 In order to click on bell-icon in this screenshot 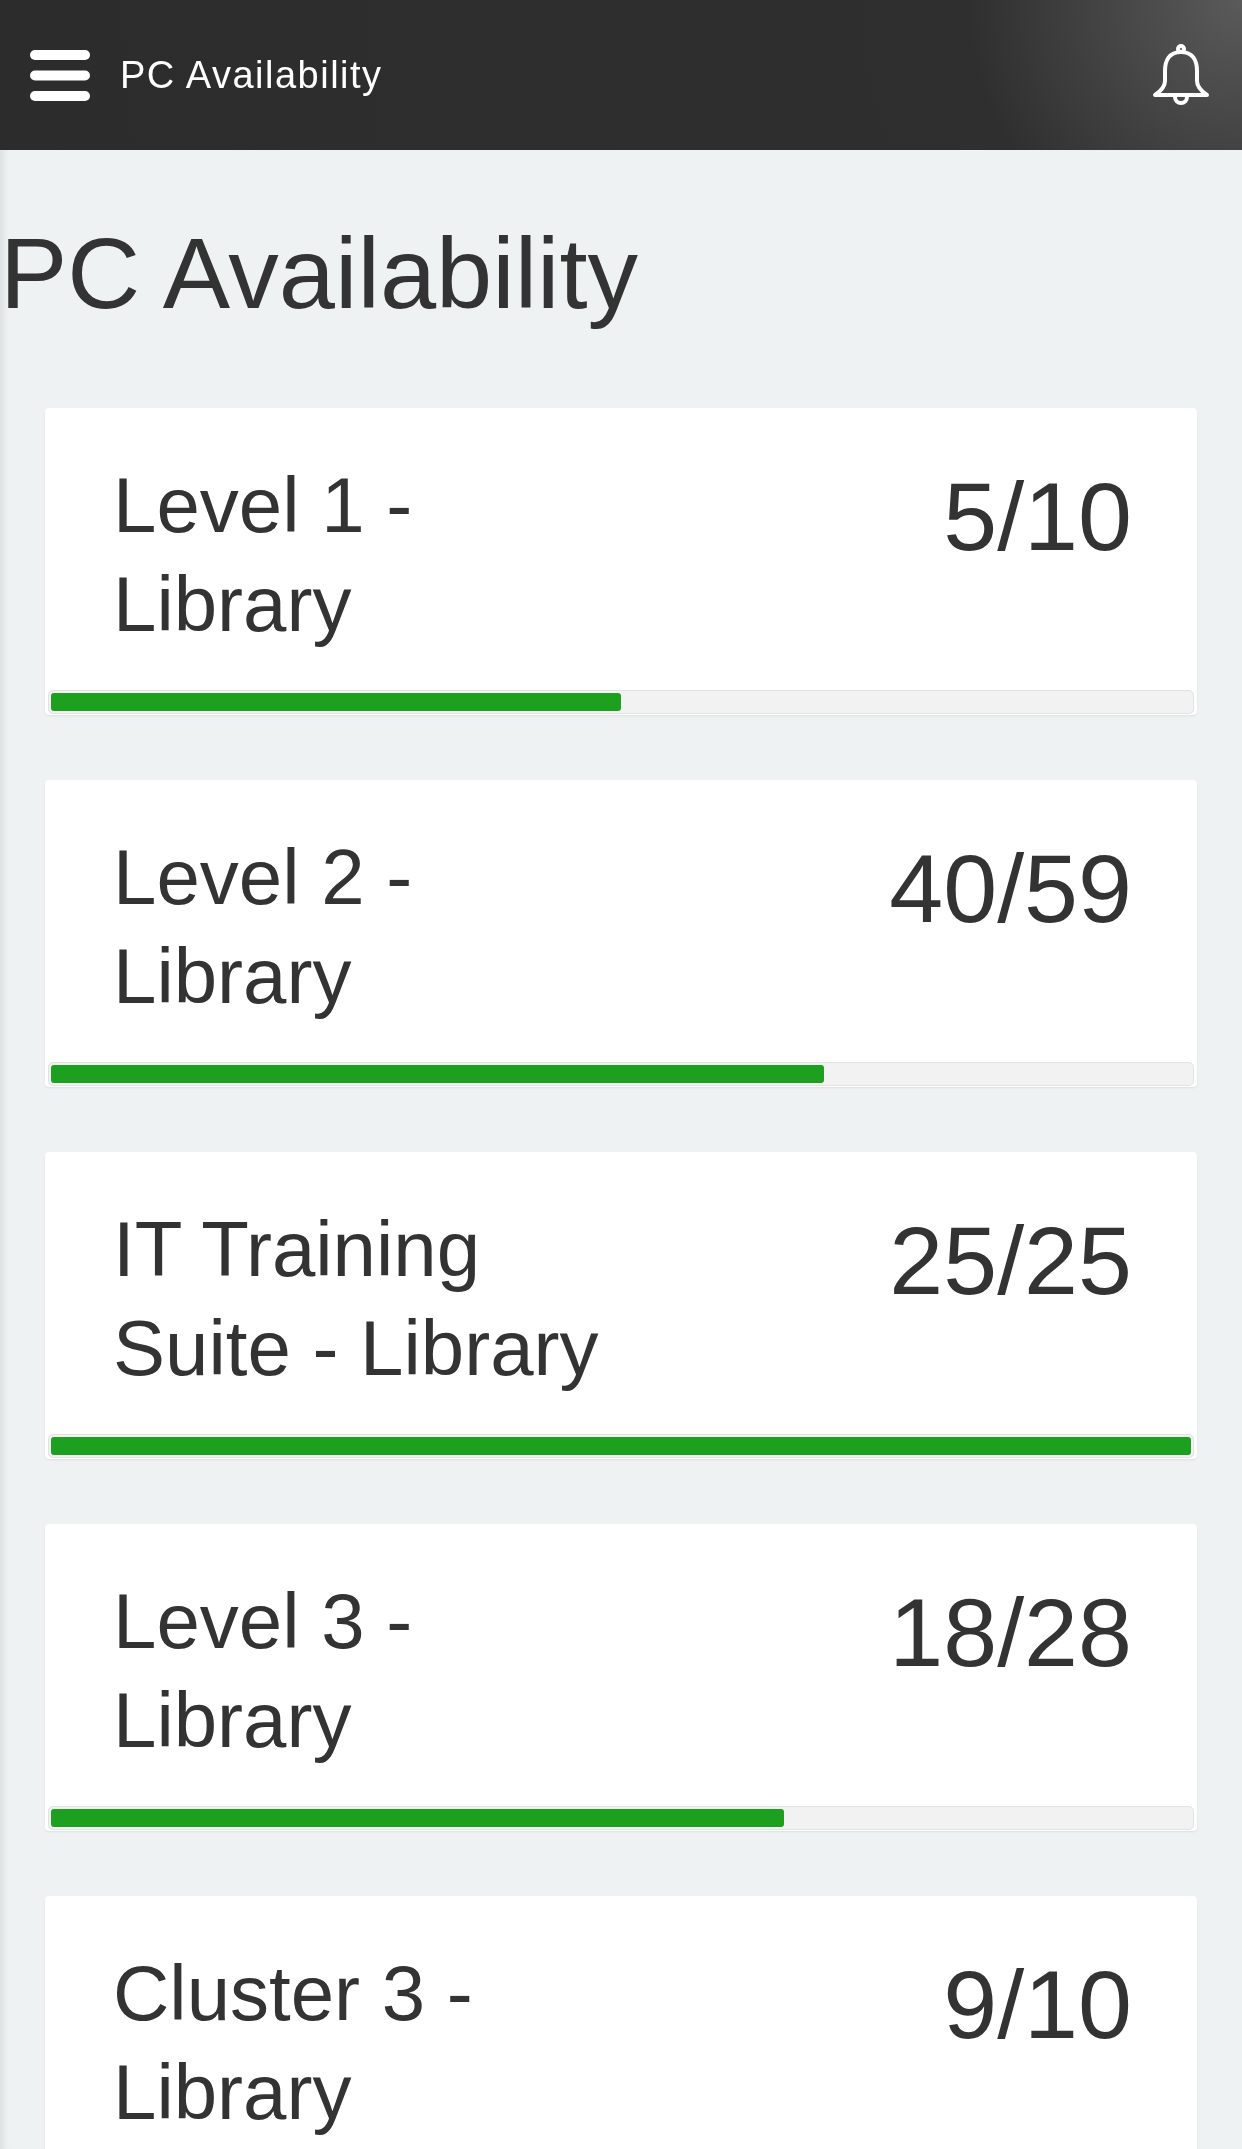, I will do `click(1181, 75)`.